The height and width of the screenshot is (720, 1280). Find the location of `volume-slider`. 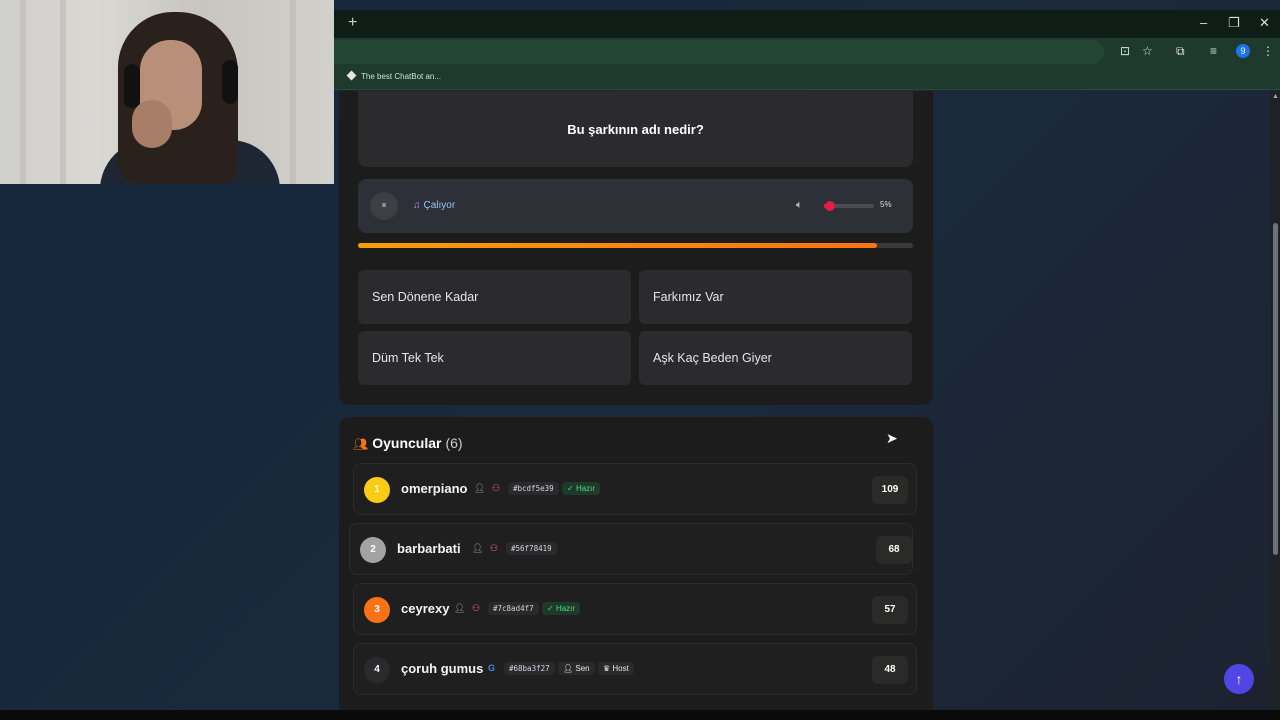

volume-slider is located at coordinates (849, 206).